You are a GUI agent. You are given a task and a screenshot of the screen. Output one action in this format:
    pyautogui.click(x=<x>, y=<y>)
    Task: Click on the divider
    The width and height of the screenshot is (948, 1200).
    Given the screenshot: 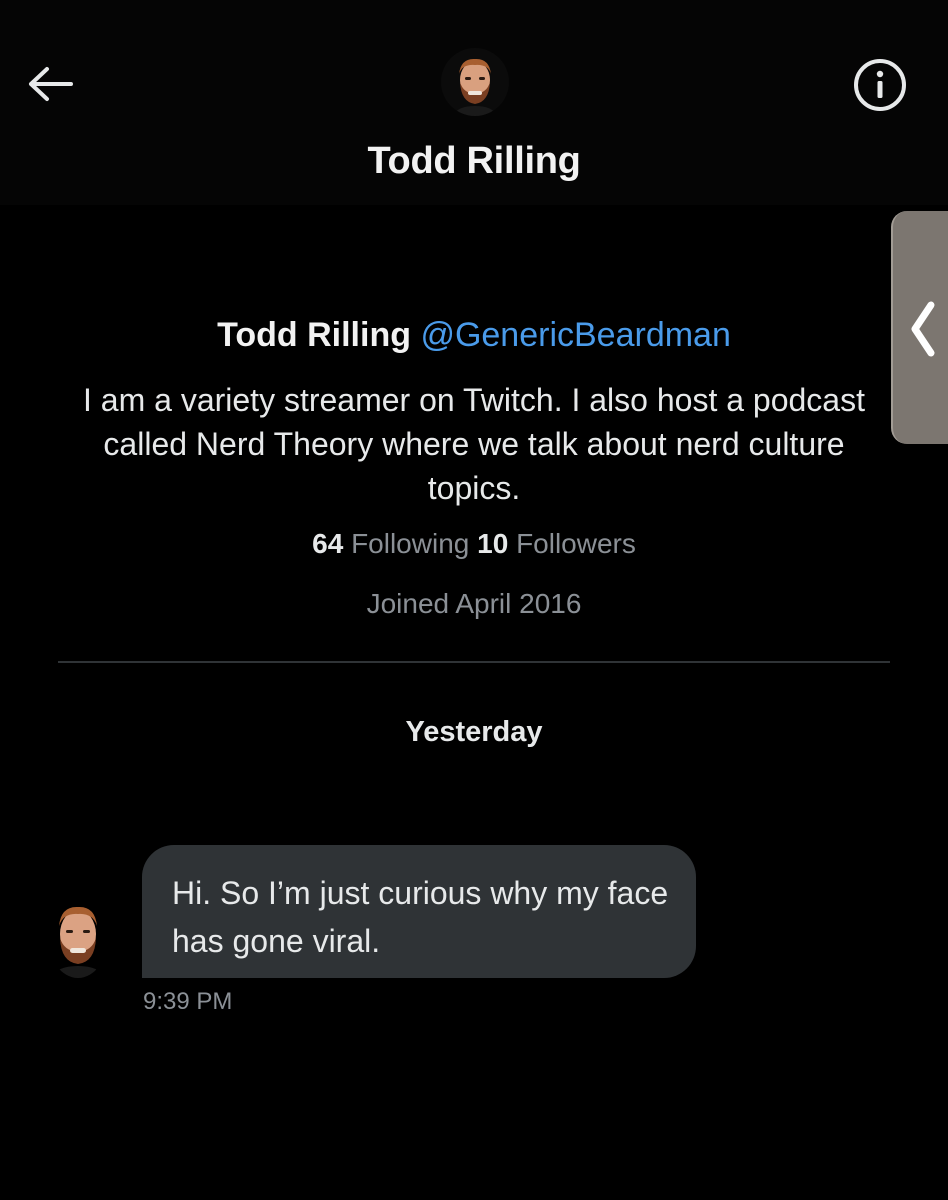 What is the action you would take?
    pyautogui.click(x=474, y=662)
    